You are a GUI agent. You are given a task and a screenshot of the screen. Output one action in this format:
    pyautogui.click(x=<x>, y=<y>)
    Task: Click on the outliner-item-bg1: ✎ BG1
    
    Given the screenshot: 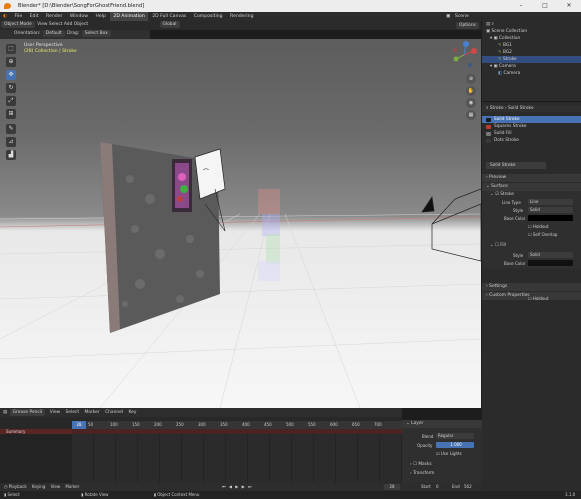 What is the action you would take?
    pyautogui.click(x=531, y=45)
    